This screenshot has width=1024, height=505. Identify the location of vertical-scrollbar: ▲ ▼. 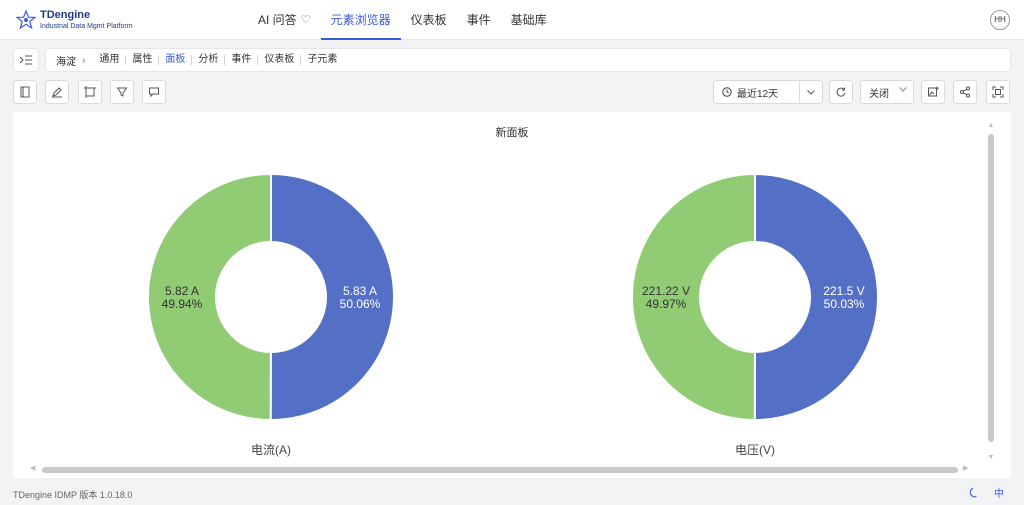
(991, 292).